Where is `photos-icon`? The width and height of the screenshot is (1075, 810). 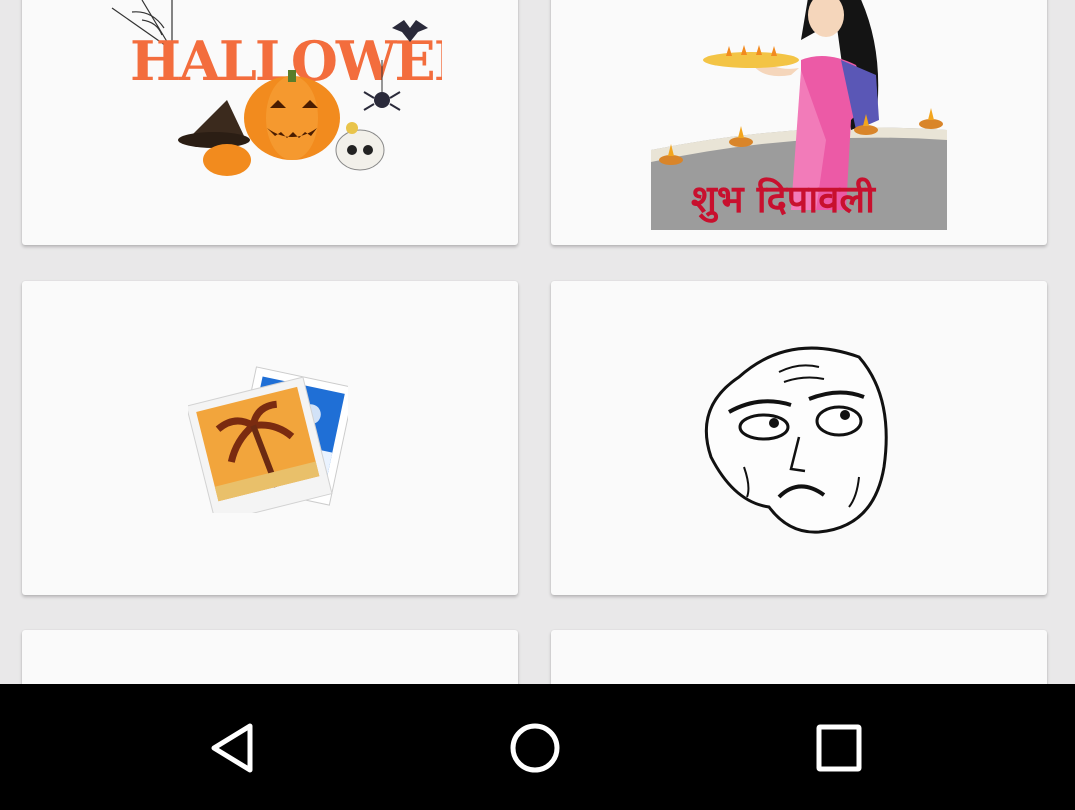 photos-icon is located at coordinates (268, 439).